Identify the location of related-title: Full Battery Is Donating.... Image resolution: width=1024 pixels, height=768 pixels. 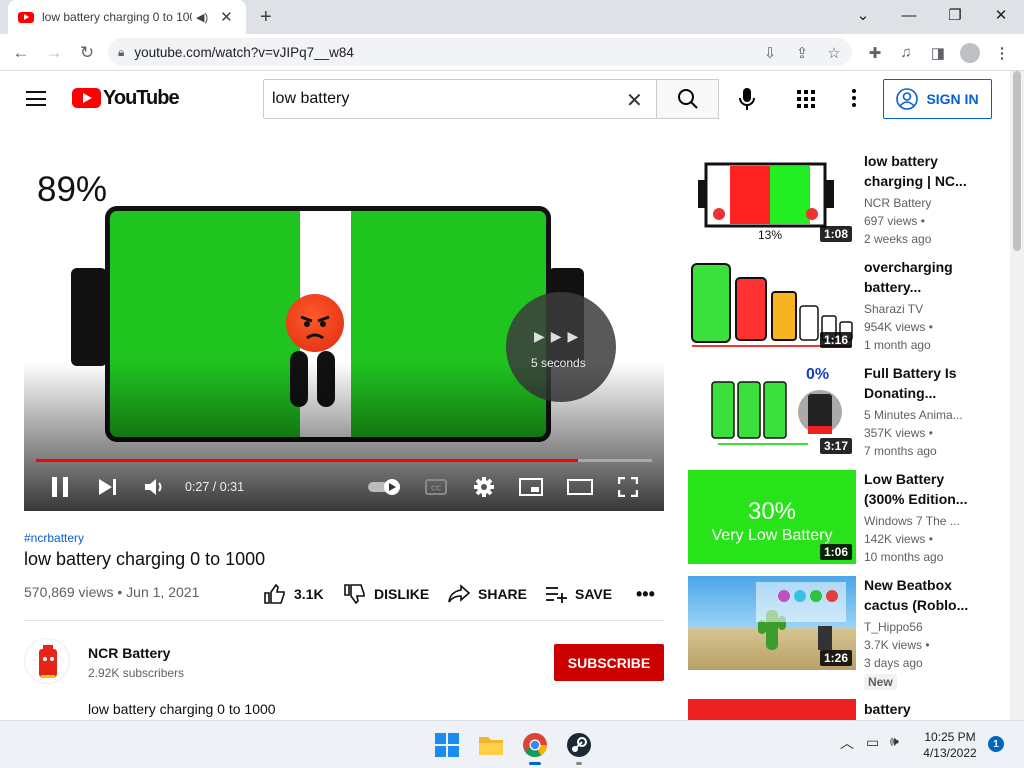
(919, 383).